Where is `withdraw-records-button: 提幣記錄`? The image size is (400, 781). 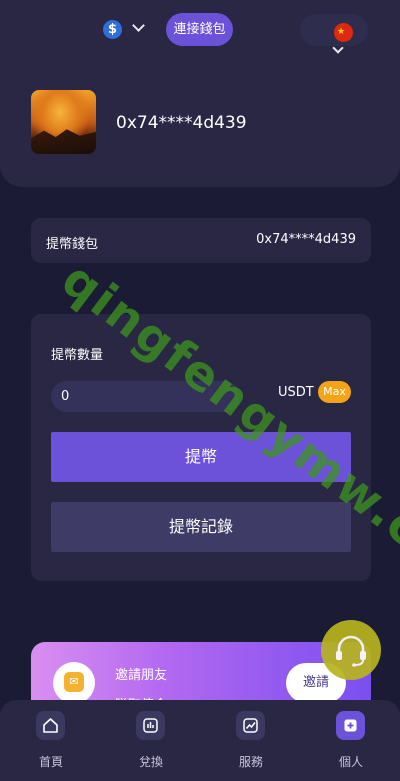 withdraw-records-button: 提幣記錄 is located at coordinates (201, 527).